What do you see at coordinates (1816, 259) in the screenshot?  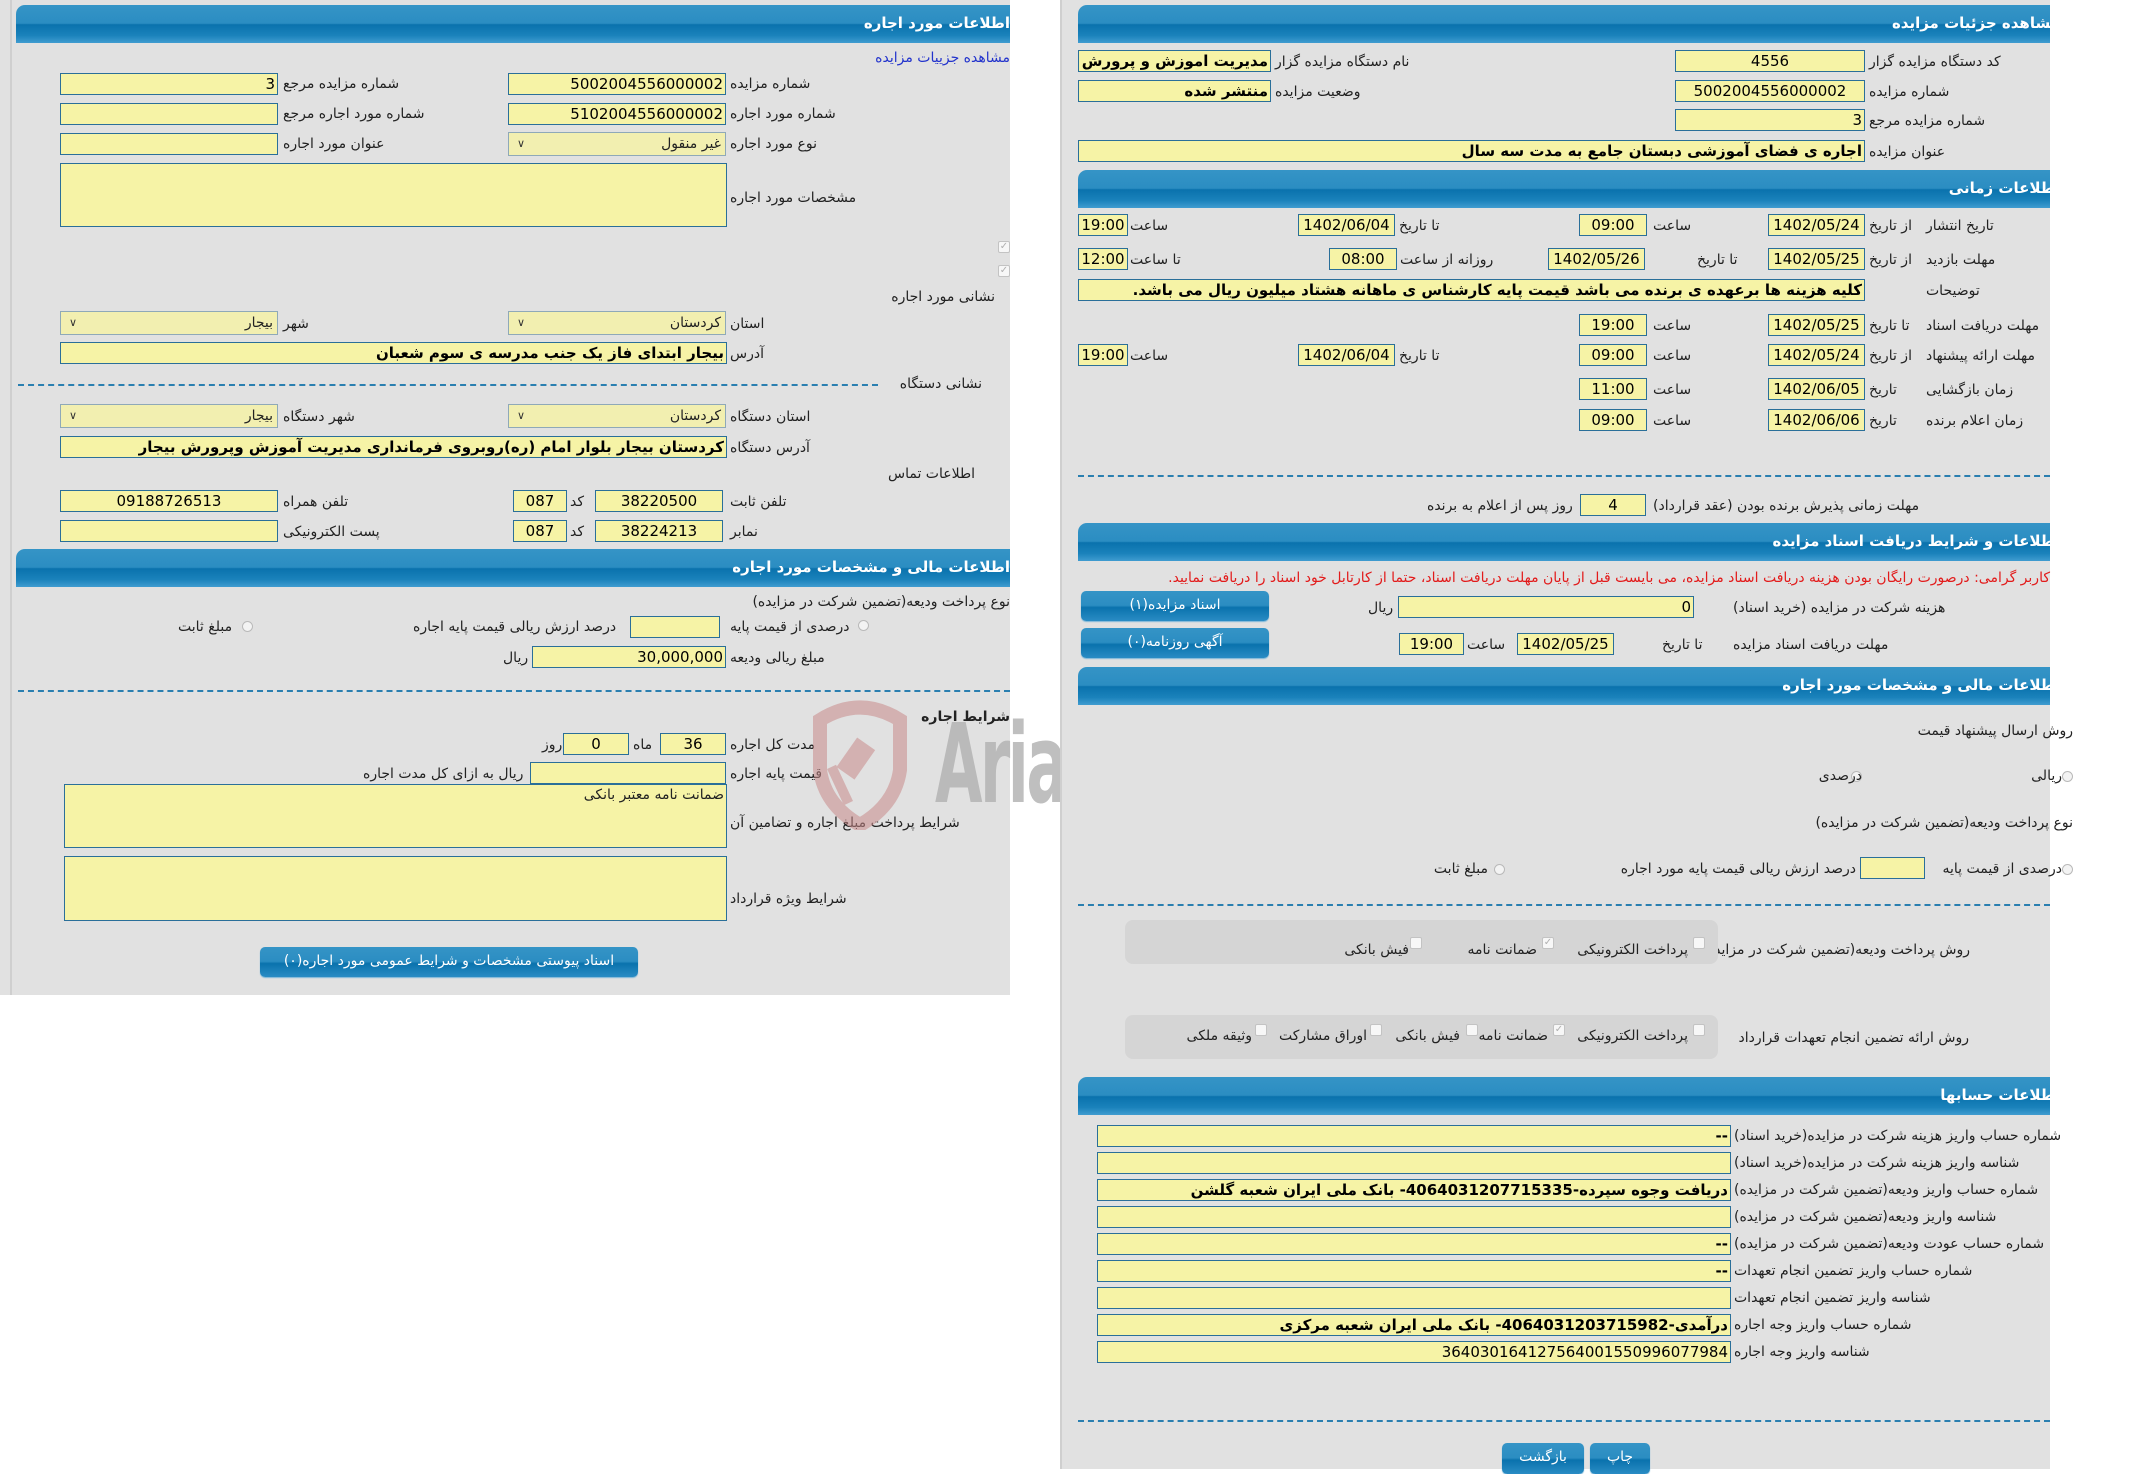 I see `visit-from-date-field: 1402/05/25` at bounding box center [1816, 259].